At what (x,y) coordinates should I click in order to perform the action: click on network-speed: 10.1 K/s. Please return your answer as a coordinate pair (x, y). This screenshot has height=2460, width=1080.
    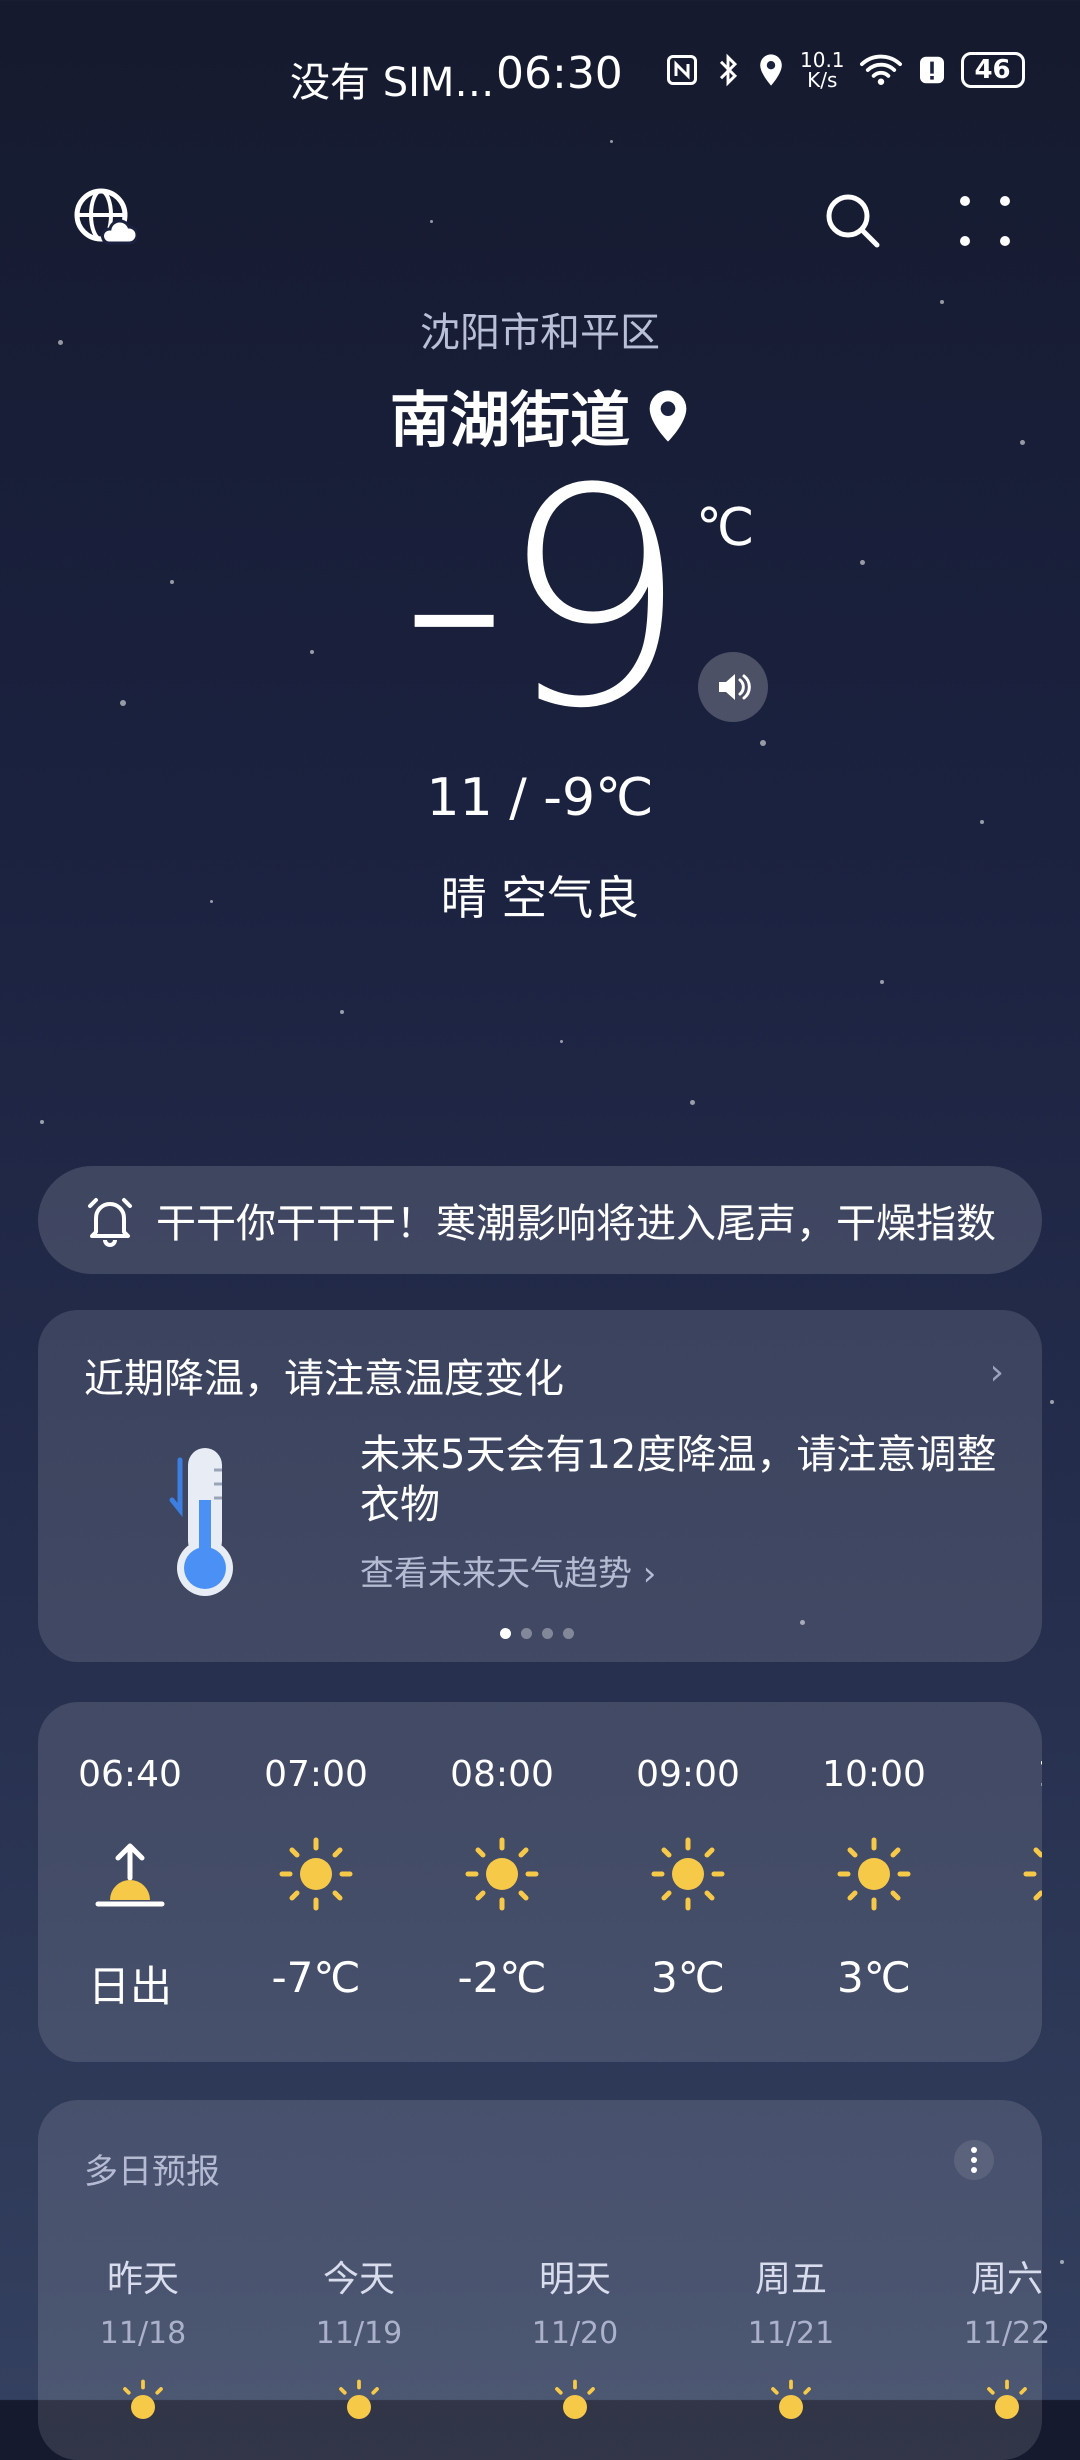
    Looking at the image, I should click on (822, 70).